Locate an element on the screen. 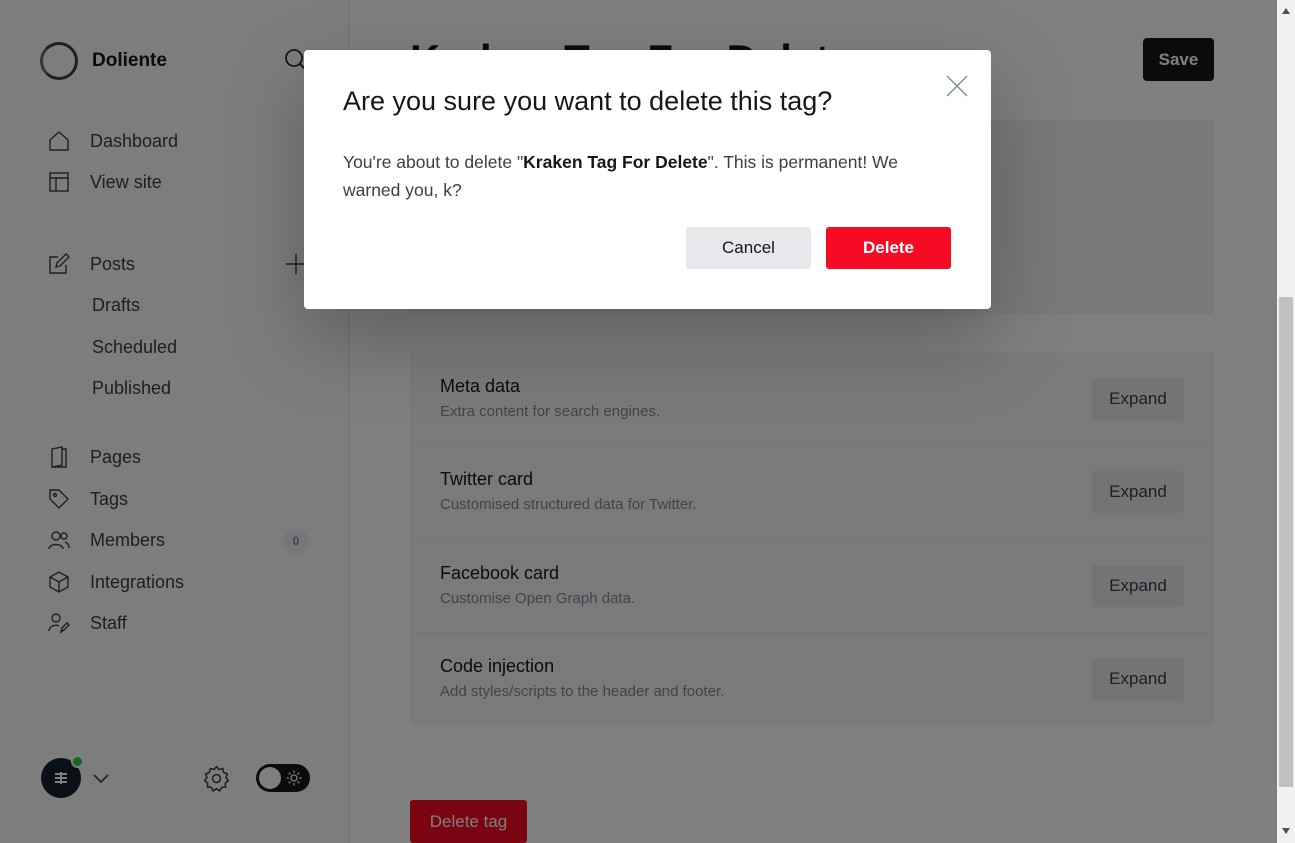 Image resolution: width=1295 pixels, height=843 pixels. scrollbar is located at coordinates (1286, 421).